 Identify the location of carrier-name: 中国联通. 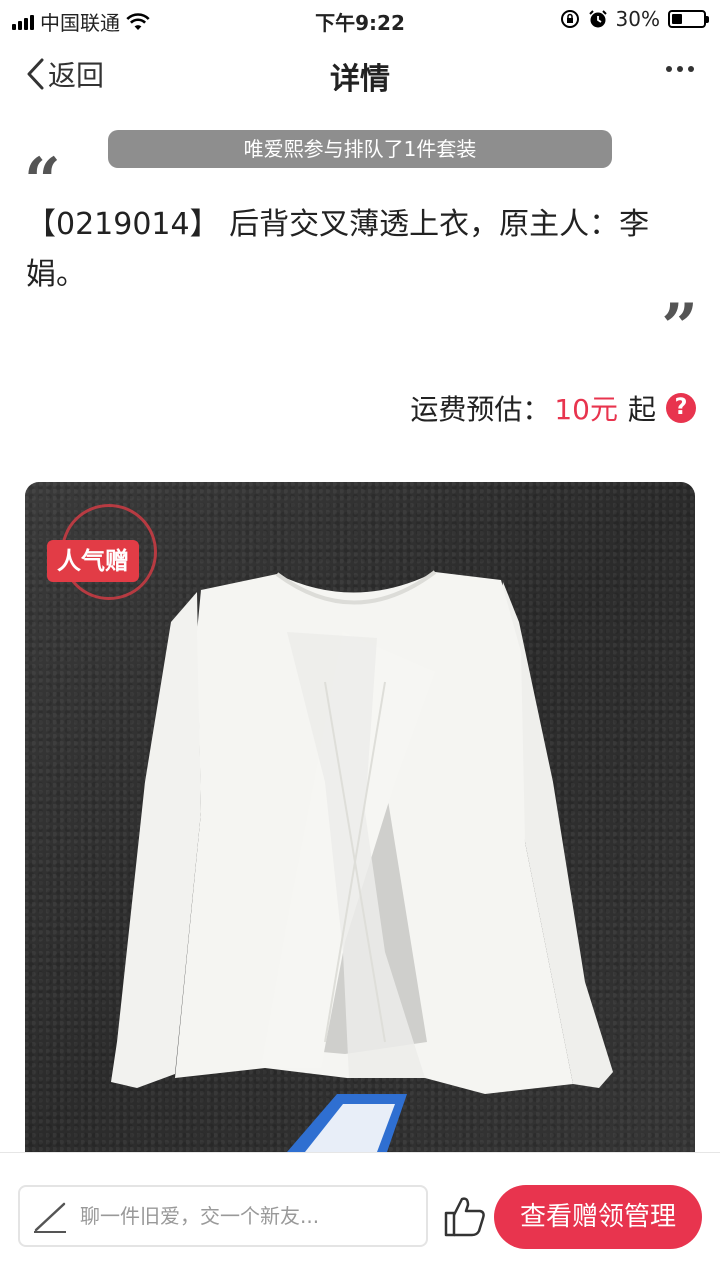
(80, 23).